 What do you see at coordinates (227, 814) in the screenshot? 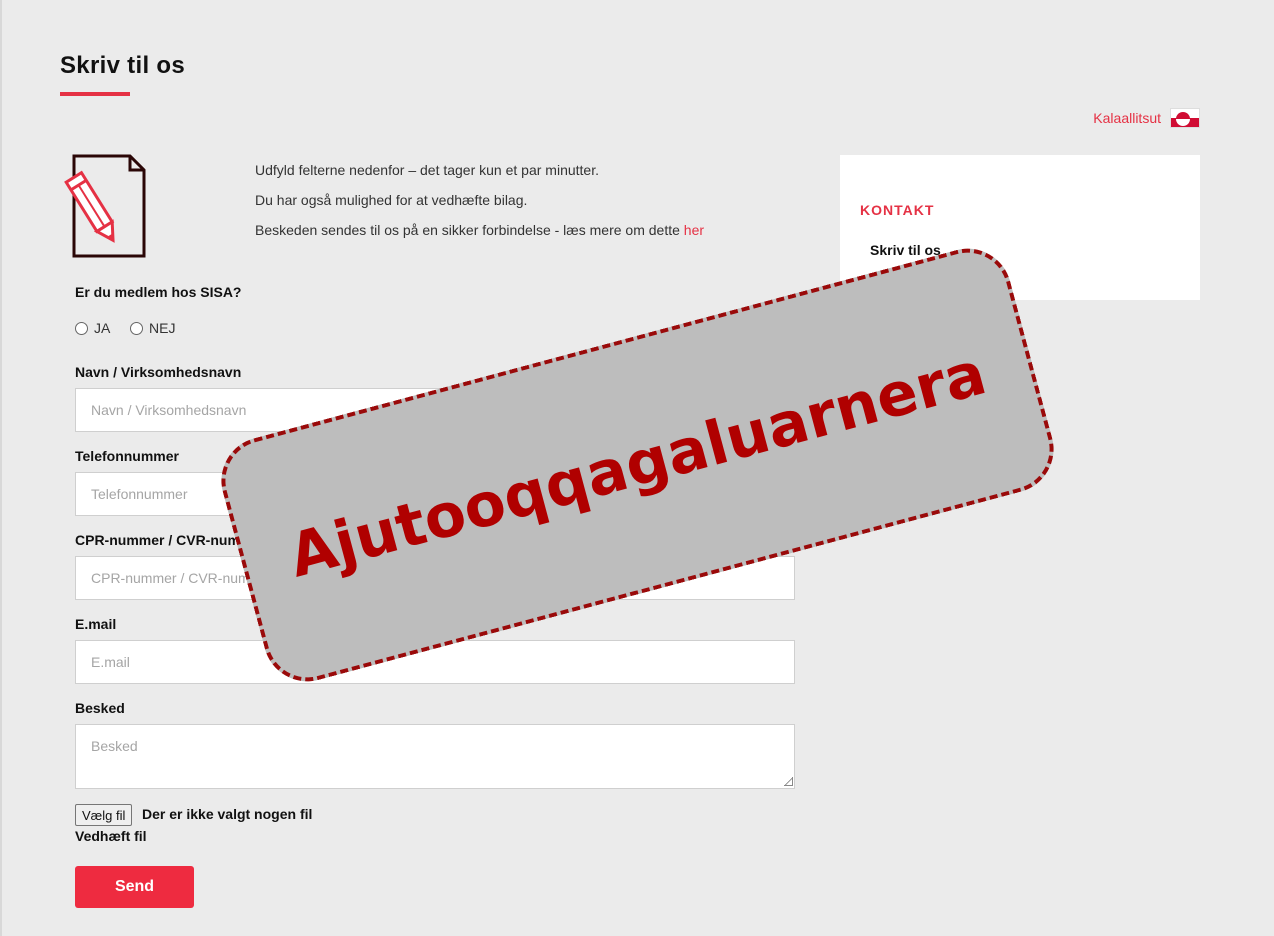
I see `file-status: Der er ikke valgt nogen fil` at bounding box center [227, 814].